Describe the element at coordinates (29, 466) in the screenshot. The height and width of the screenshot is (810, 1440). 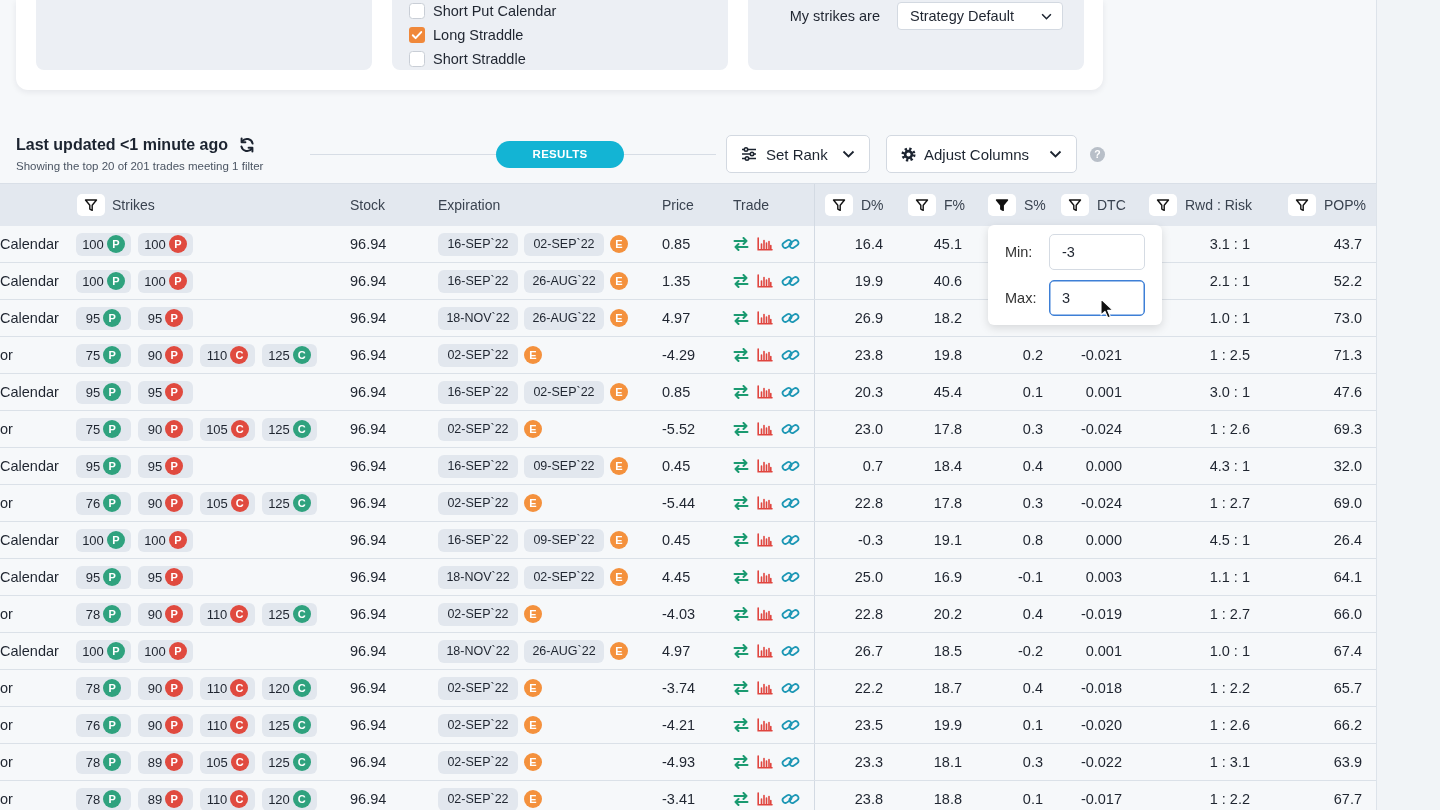
I see `table-cell: Calendar` at that location.